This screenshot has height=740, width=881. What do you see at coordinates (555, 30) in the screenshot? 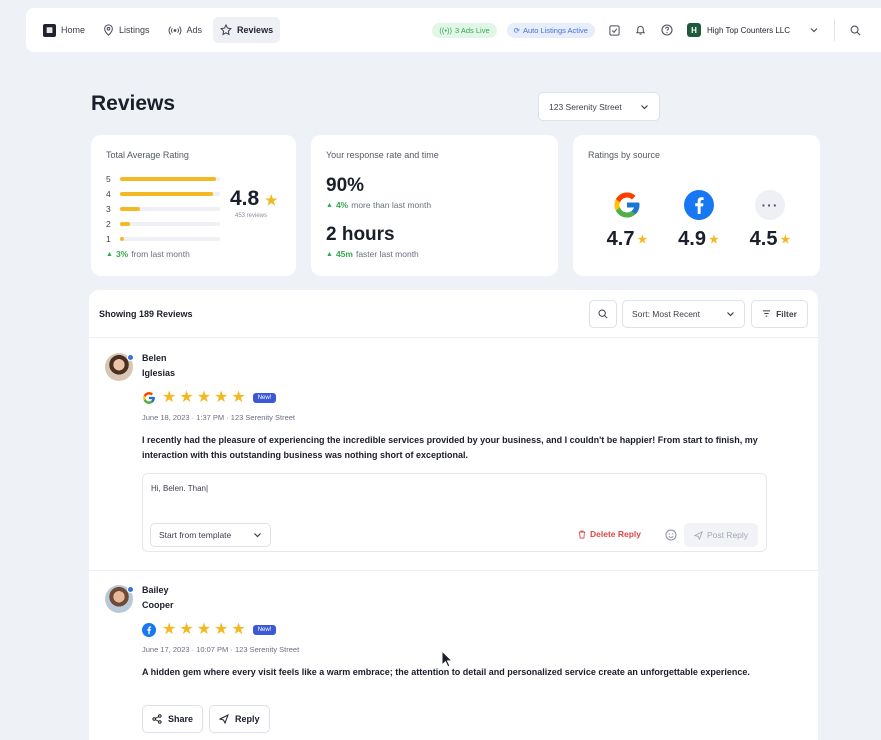
I see `auto-listings-label: Auto Listings Active` at bounding box center [555, 30].